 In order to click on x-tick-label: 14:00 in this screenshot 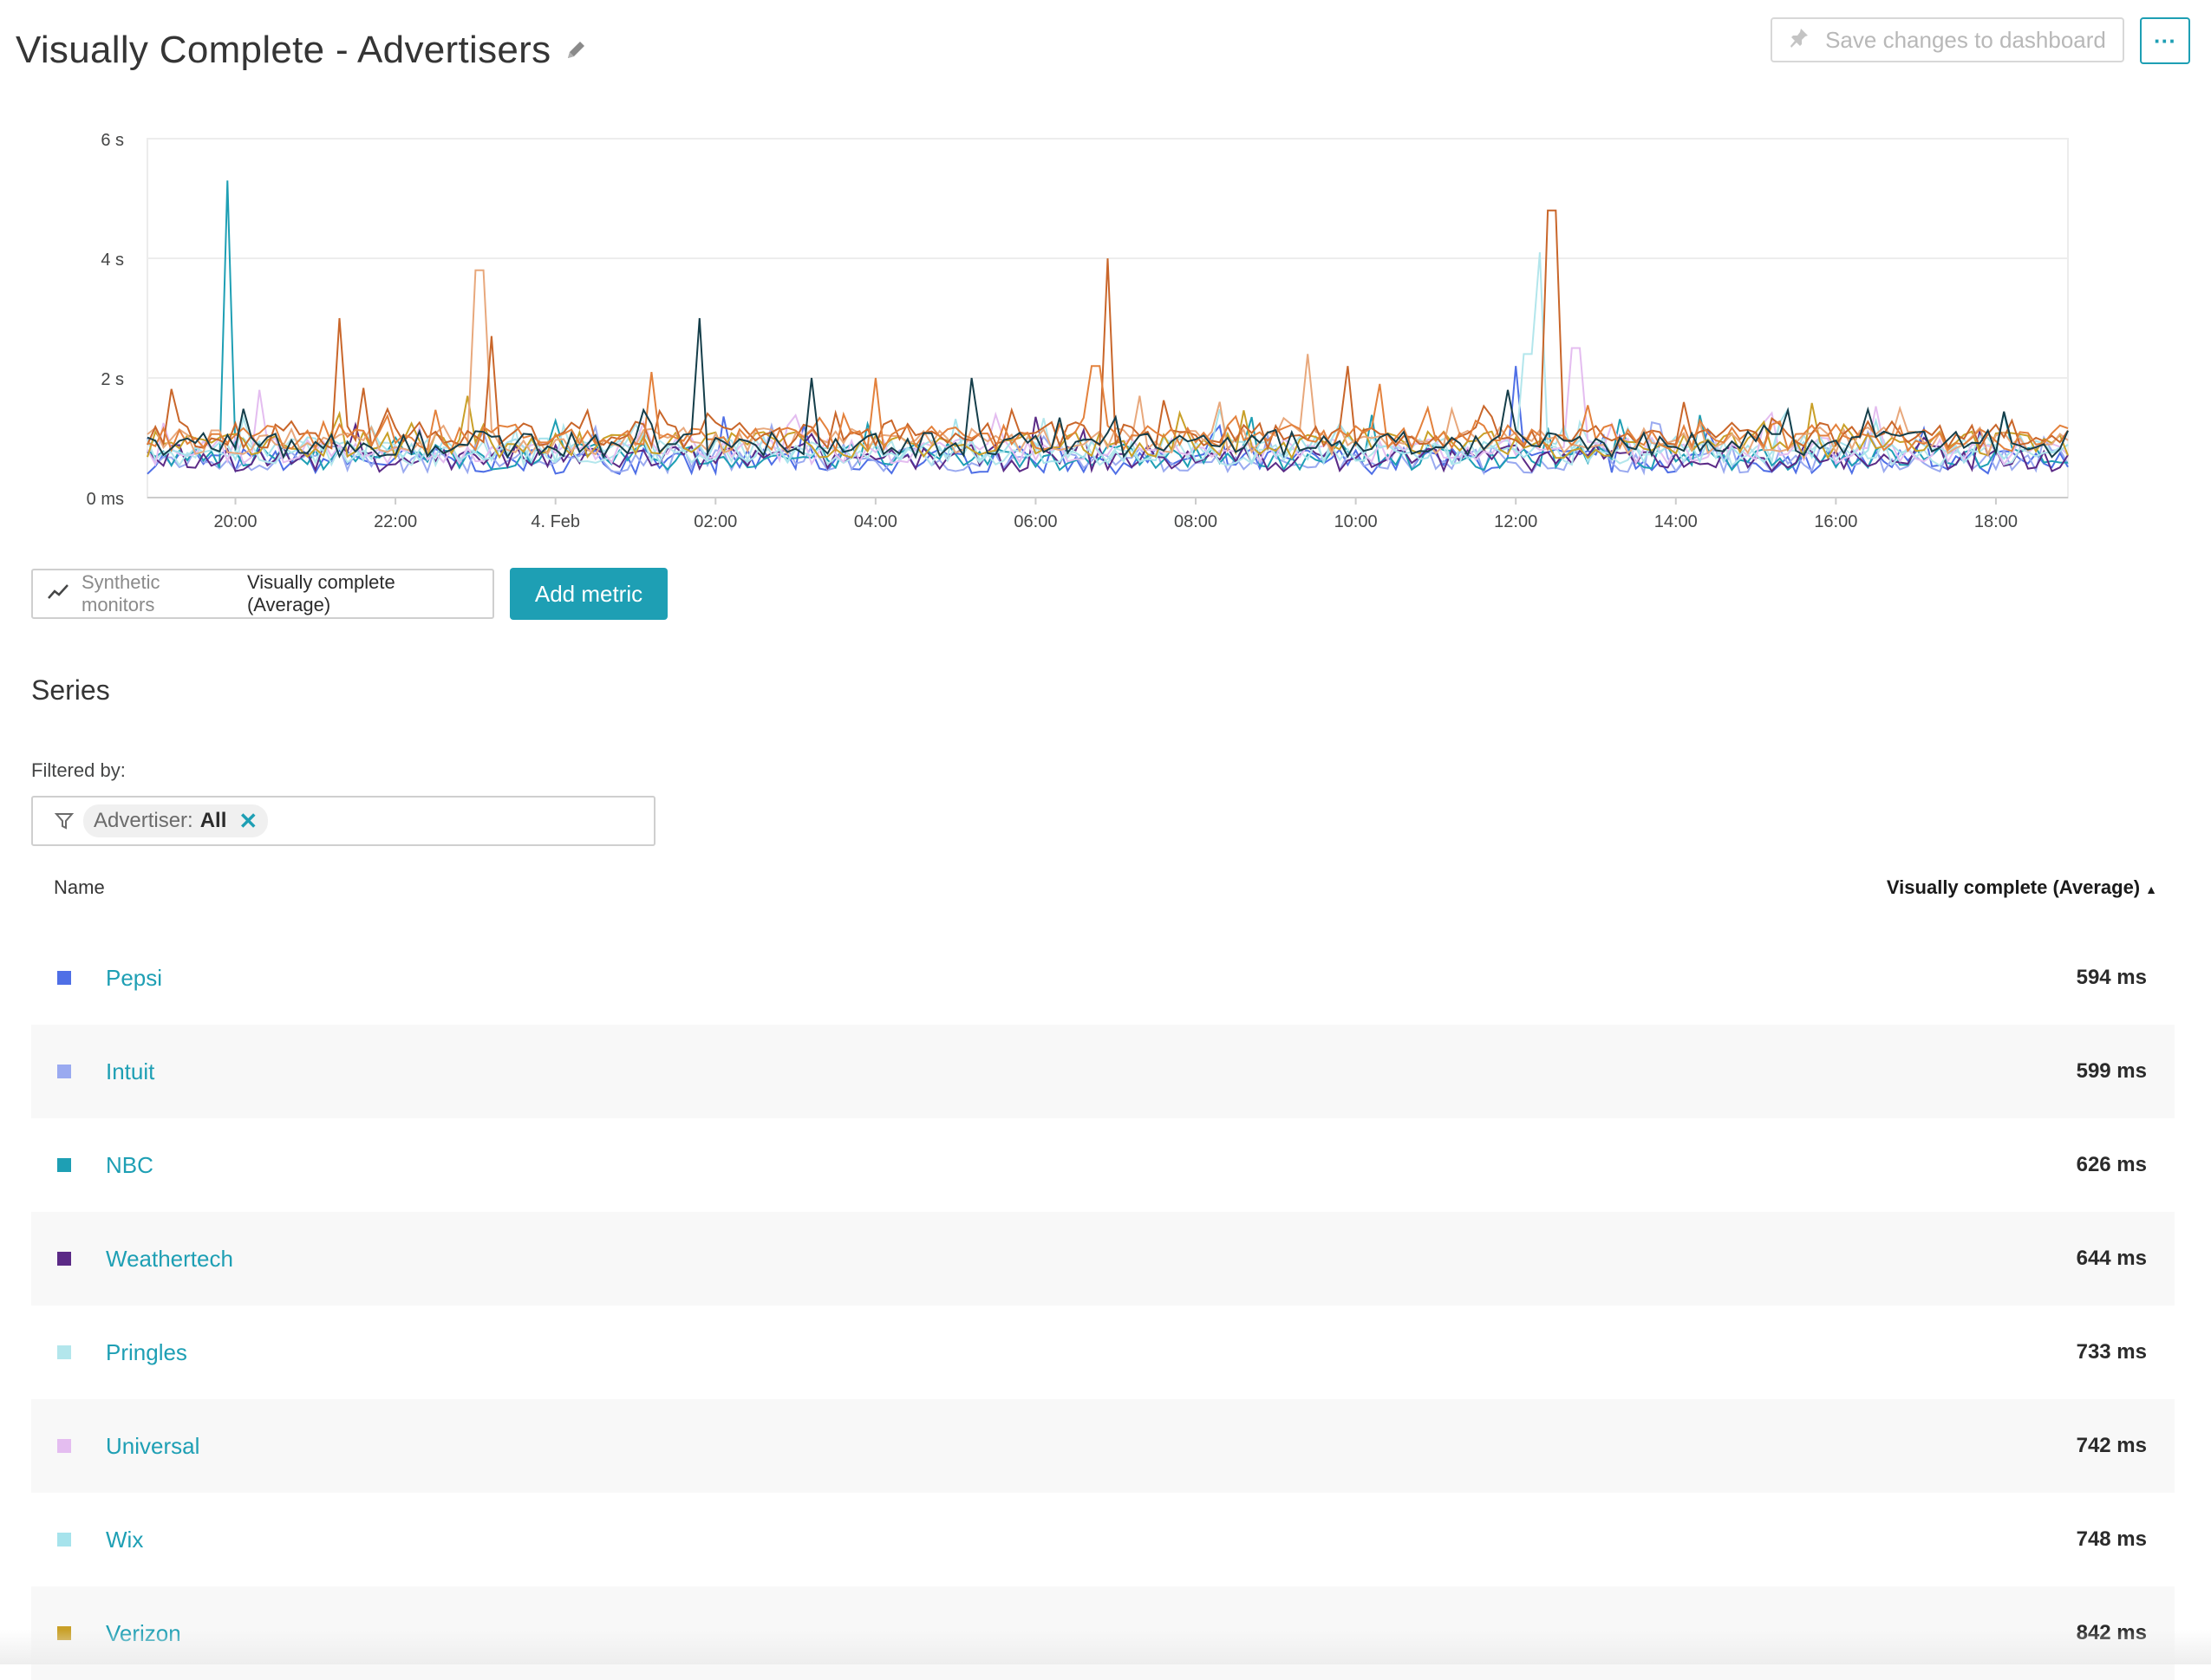, I will do `click(1676, 521)`.